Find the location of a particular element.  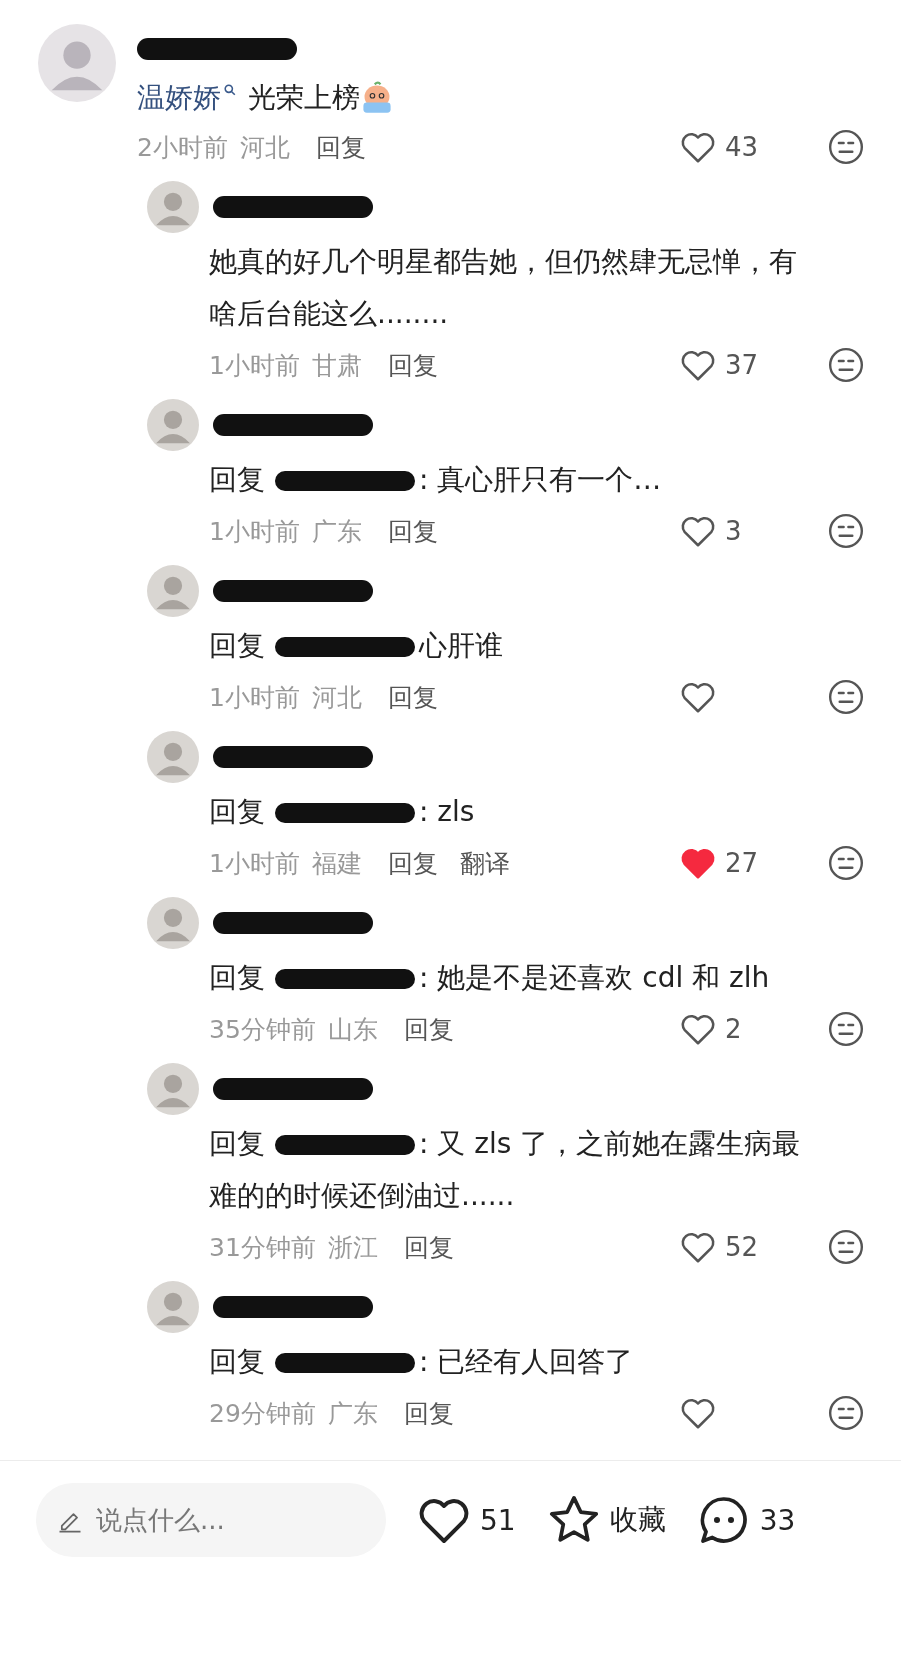

reply-time: 31分钟前 is located at coordinates (262, 1247).